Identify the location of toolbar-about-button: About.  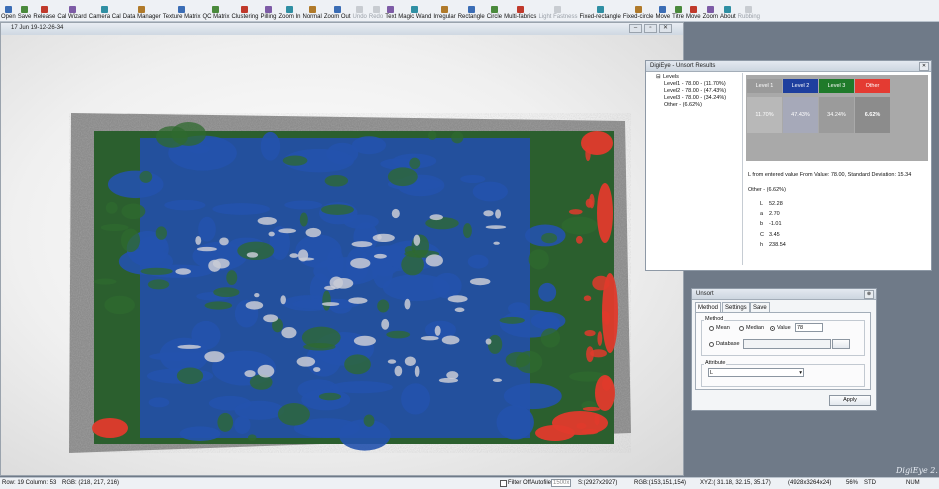
(728, 11).